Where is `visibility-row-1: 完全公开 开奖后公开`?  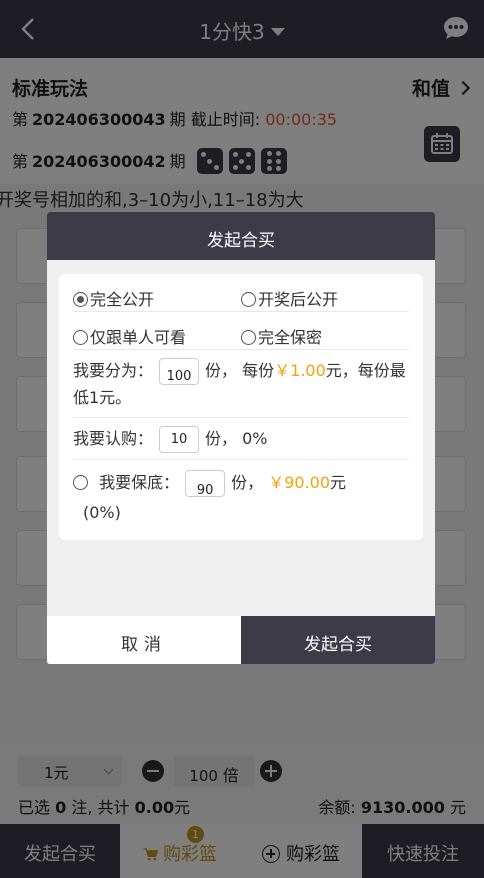 visibility-row-1: 完全公开 开奖后公开 is located at coordinates (241, 293).